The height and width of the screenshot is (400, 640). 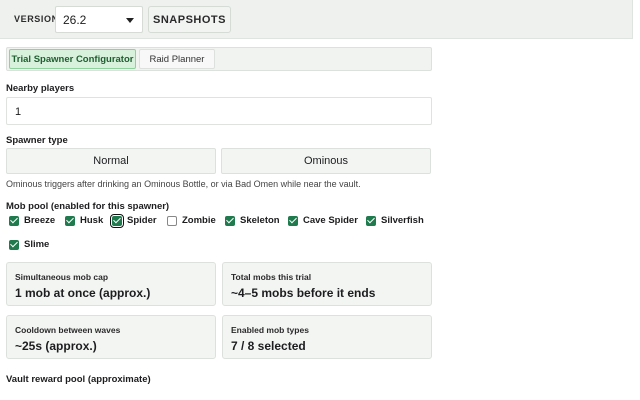 I want to click on mob-option-cave-spider: Cave Spider, so click(x=323, y=220).